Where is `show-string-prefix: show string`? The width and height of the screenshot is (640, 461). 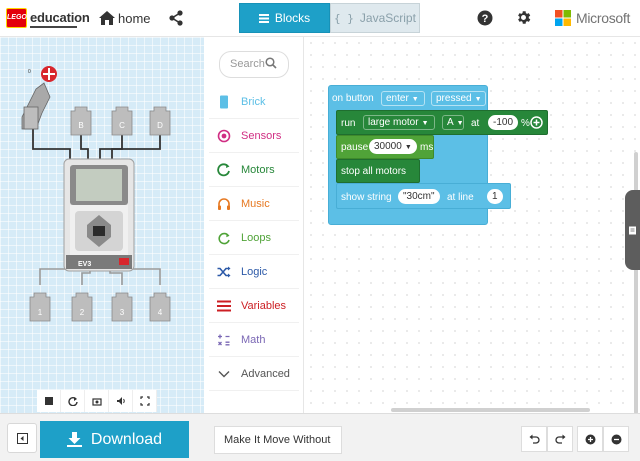 show-string-prefix: show string is located at coordinates (366, 197).